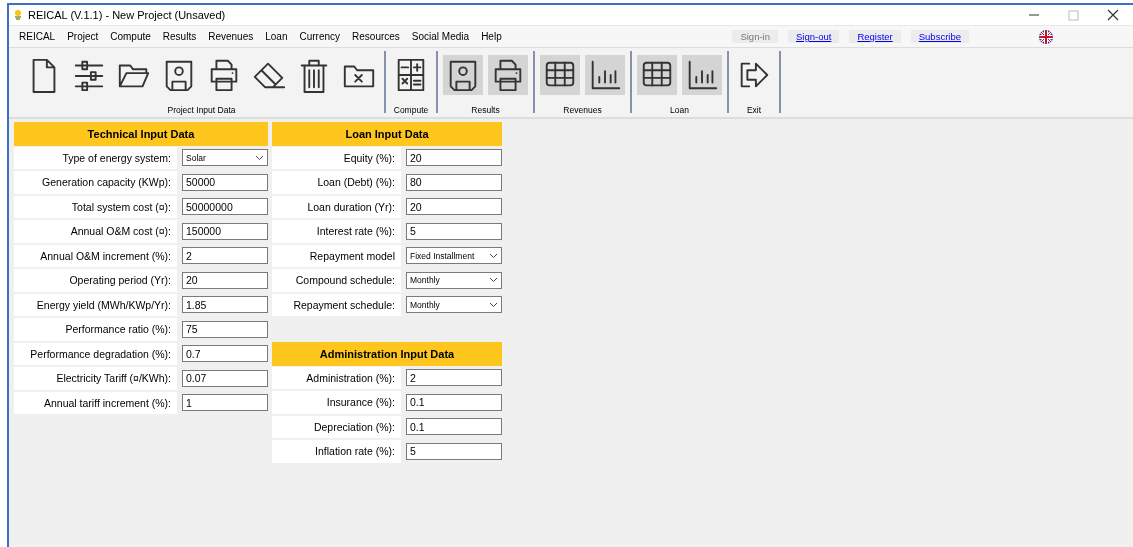 This screenshot has height=547, width=1133. Describe the element at coordinates (582, 110) in the screenshot. I see `toolbar-group-label: Revenues` at that location.